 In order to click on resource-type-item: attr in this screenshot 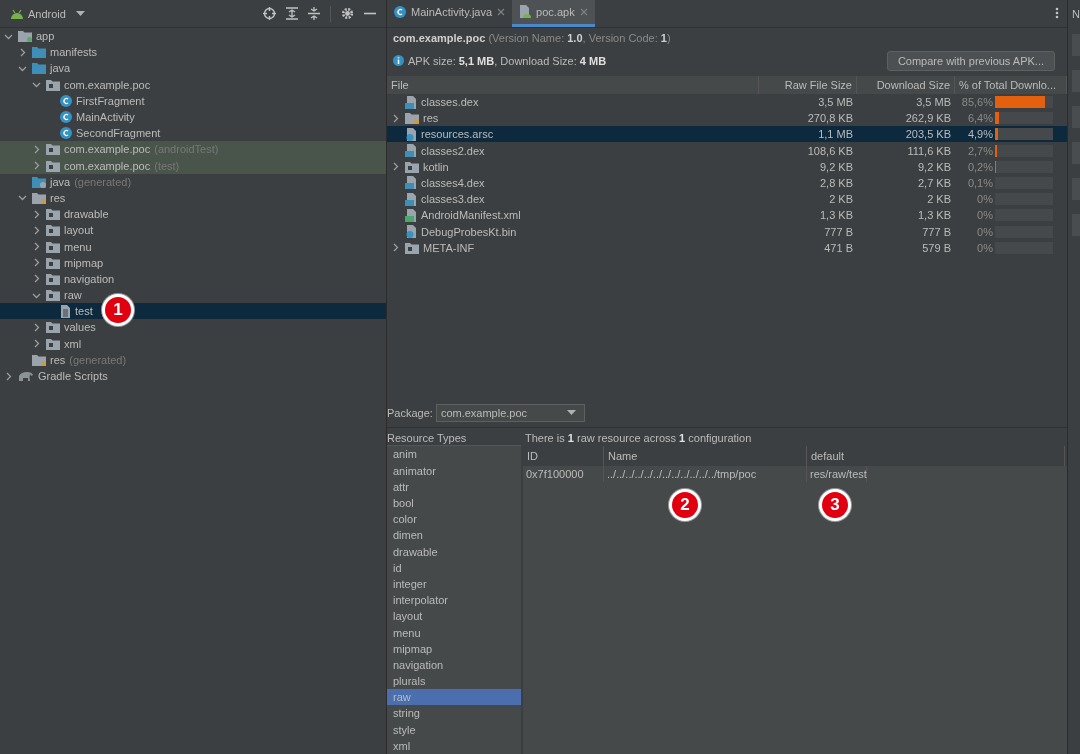, I will do `click(454, 486)`.